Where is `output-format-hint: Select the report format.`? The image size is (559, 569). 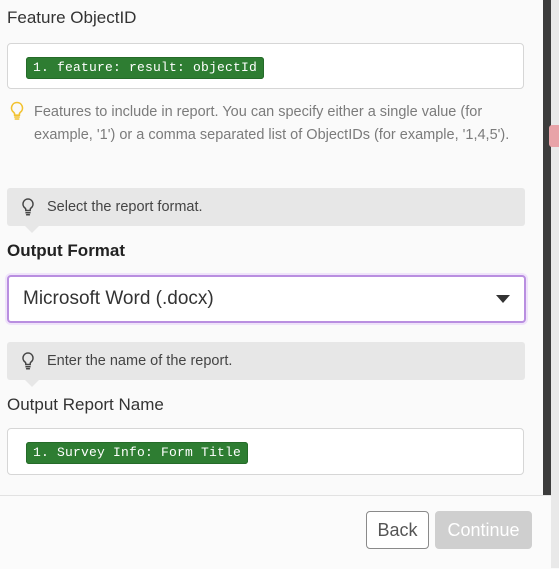 output-format-hint: Select the report format. is located at coordinates (266, 210).